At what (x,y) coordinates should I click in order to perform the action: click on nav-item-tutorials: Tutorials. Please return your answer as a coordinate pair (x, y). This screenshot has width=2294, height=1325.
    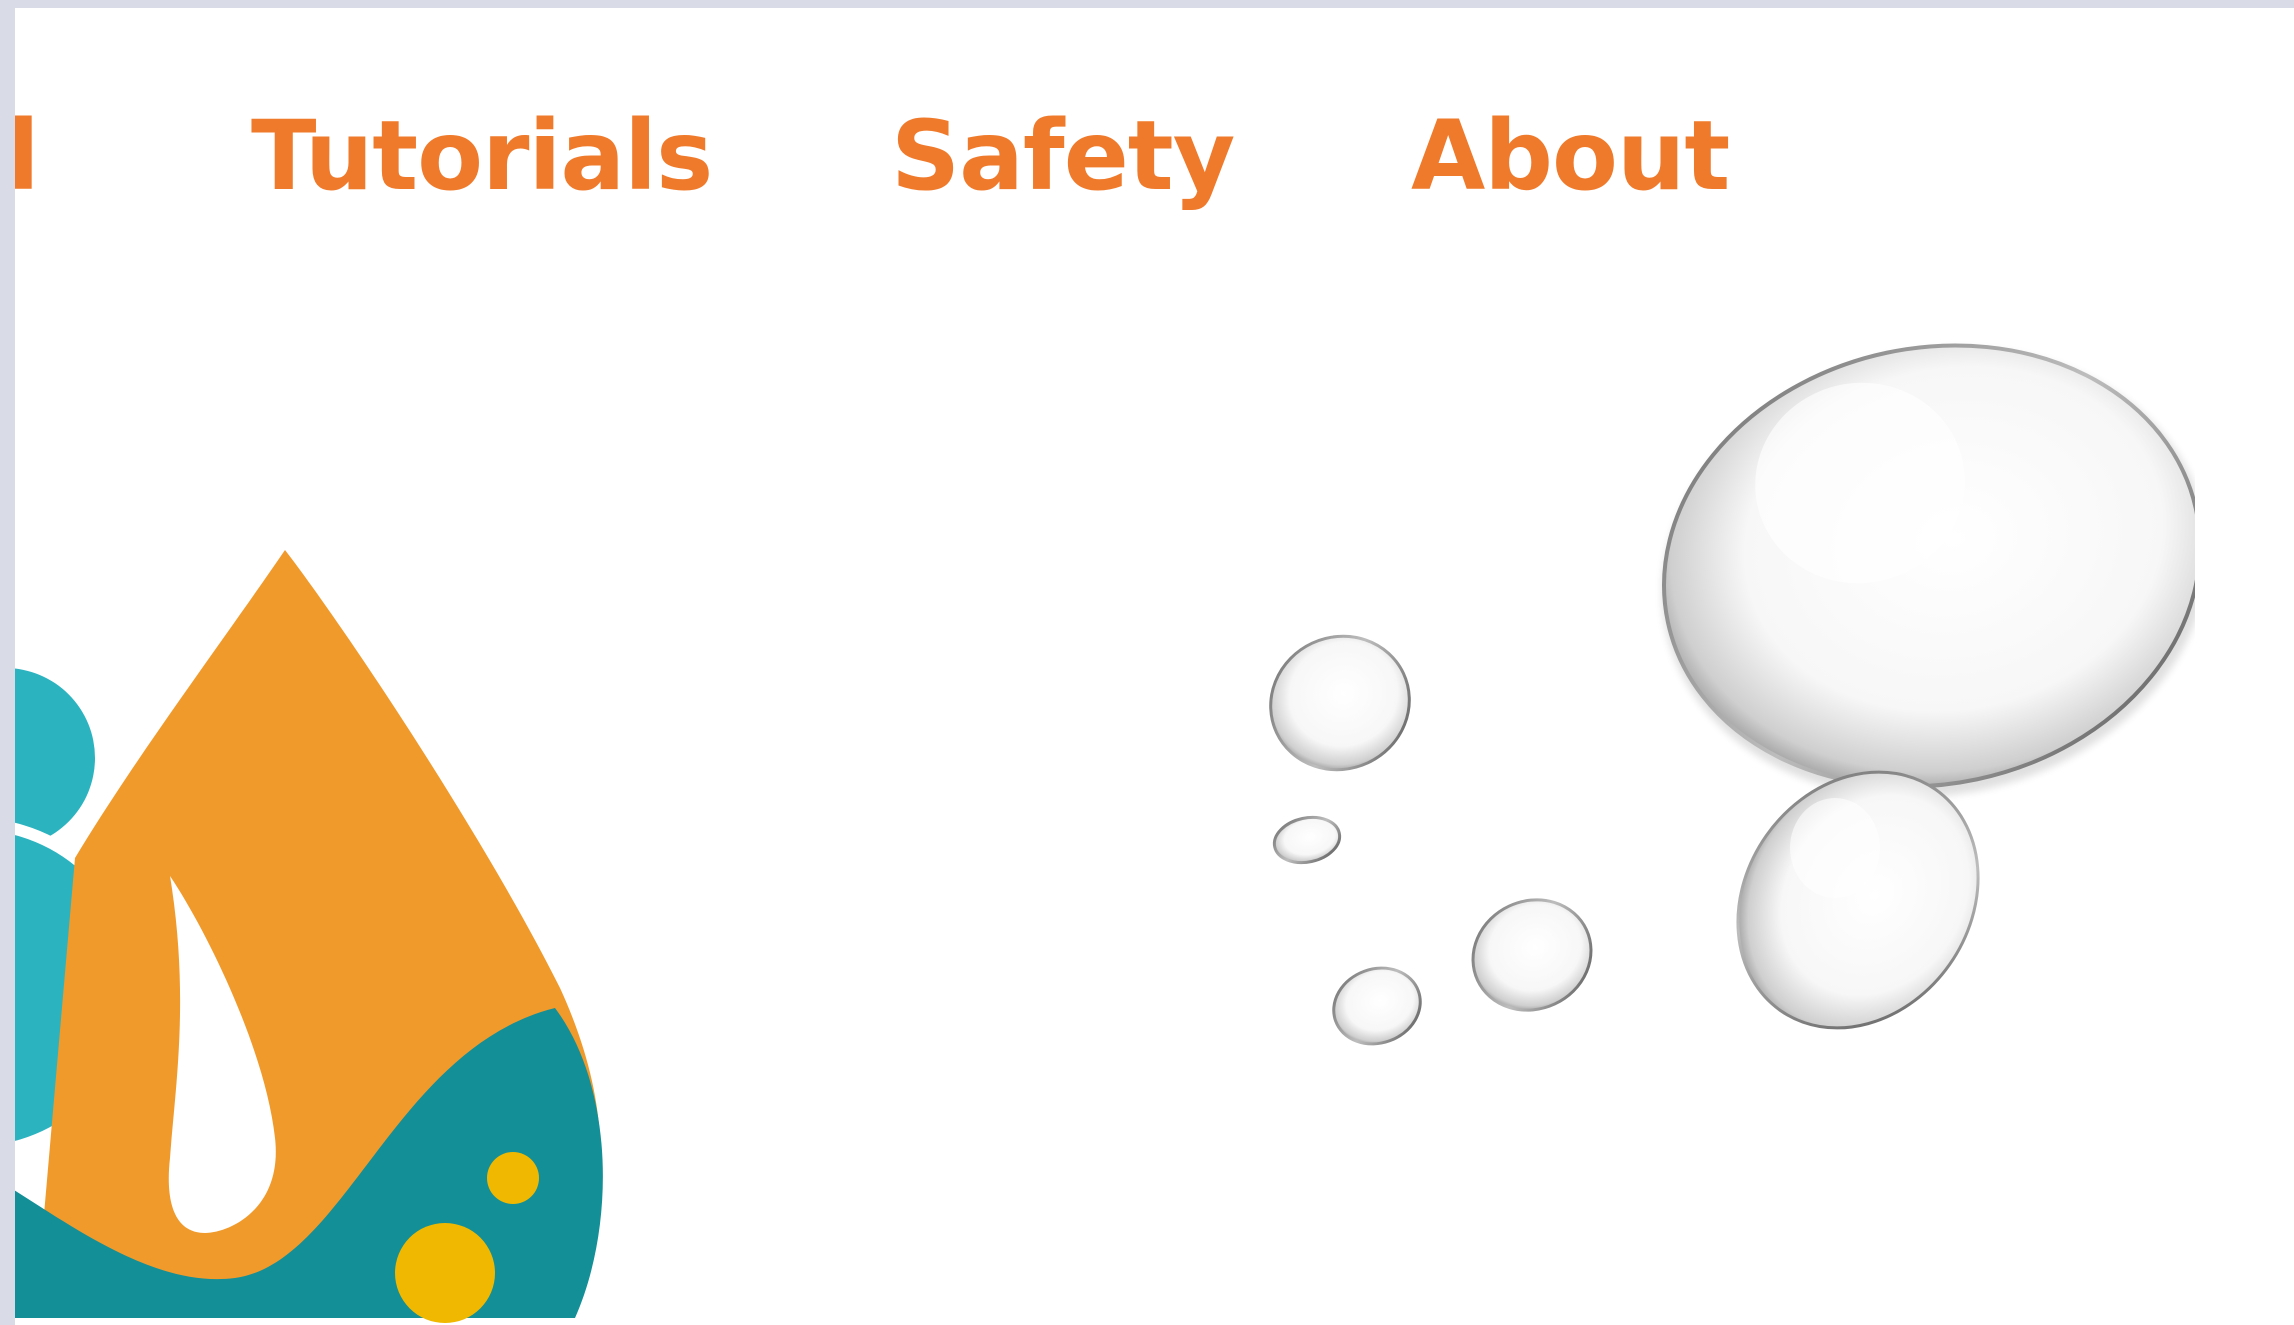
    Looking at the image, I should click on (482, 156).